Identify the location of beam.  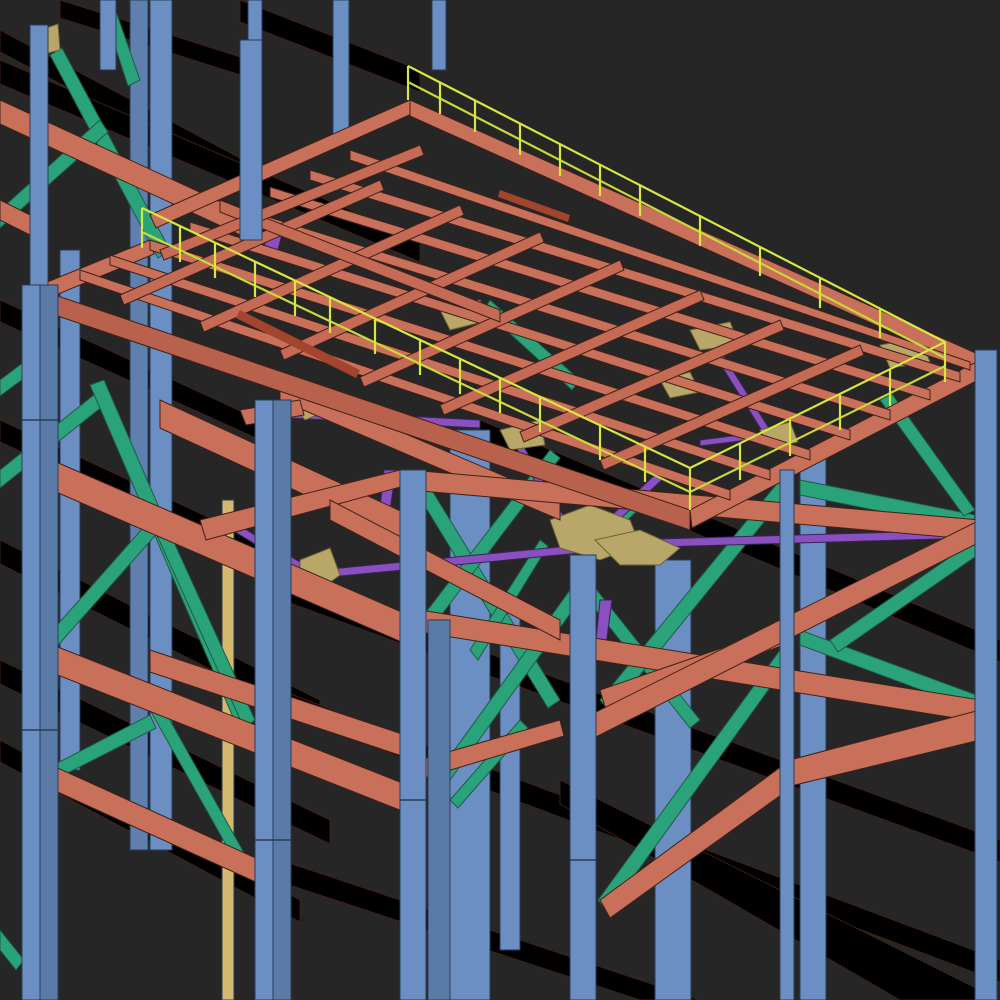
(330, 46).